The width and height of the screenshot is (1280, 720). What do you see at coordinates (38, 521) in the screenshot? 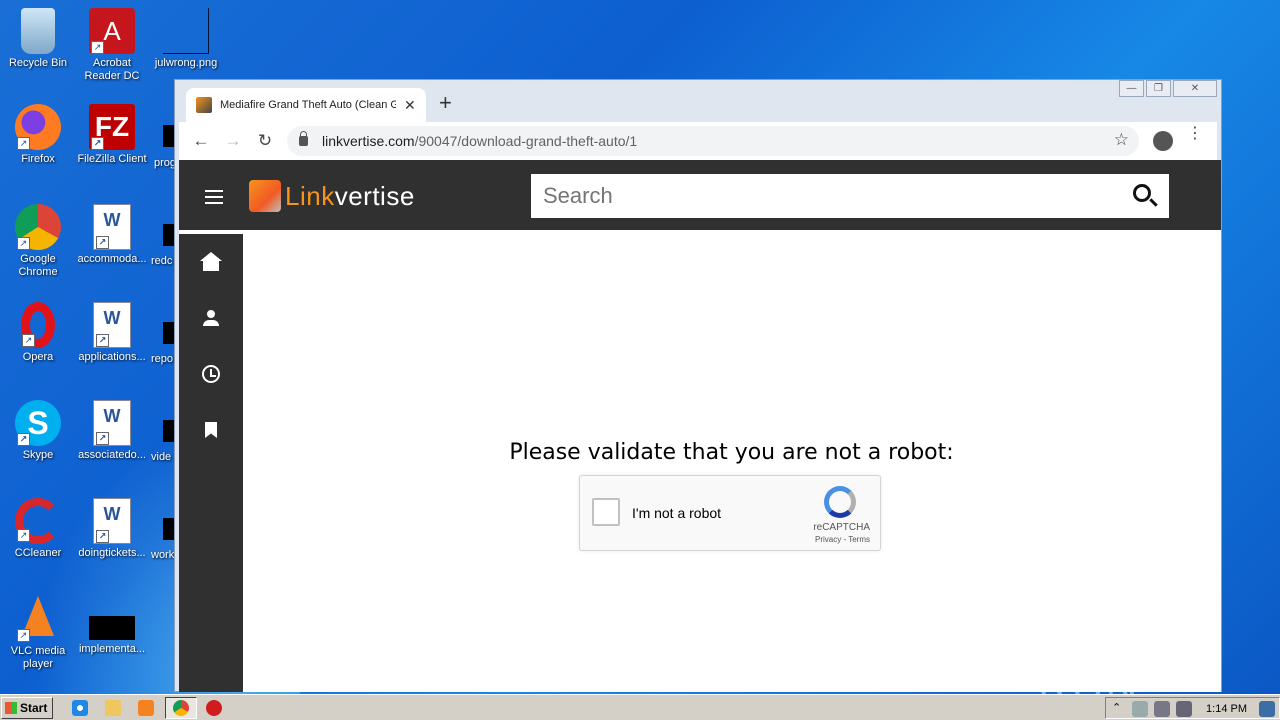
I see `ccleaner-icon: ↗` at bounding box center [38, 521].